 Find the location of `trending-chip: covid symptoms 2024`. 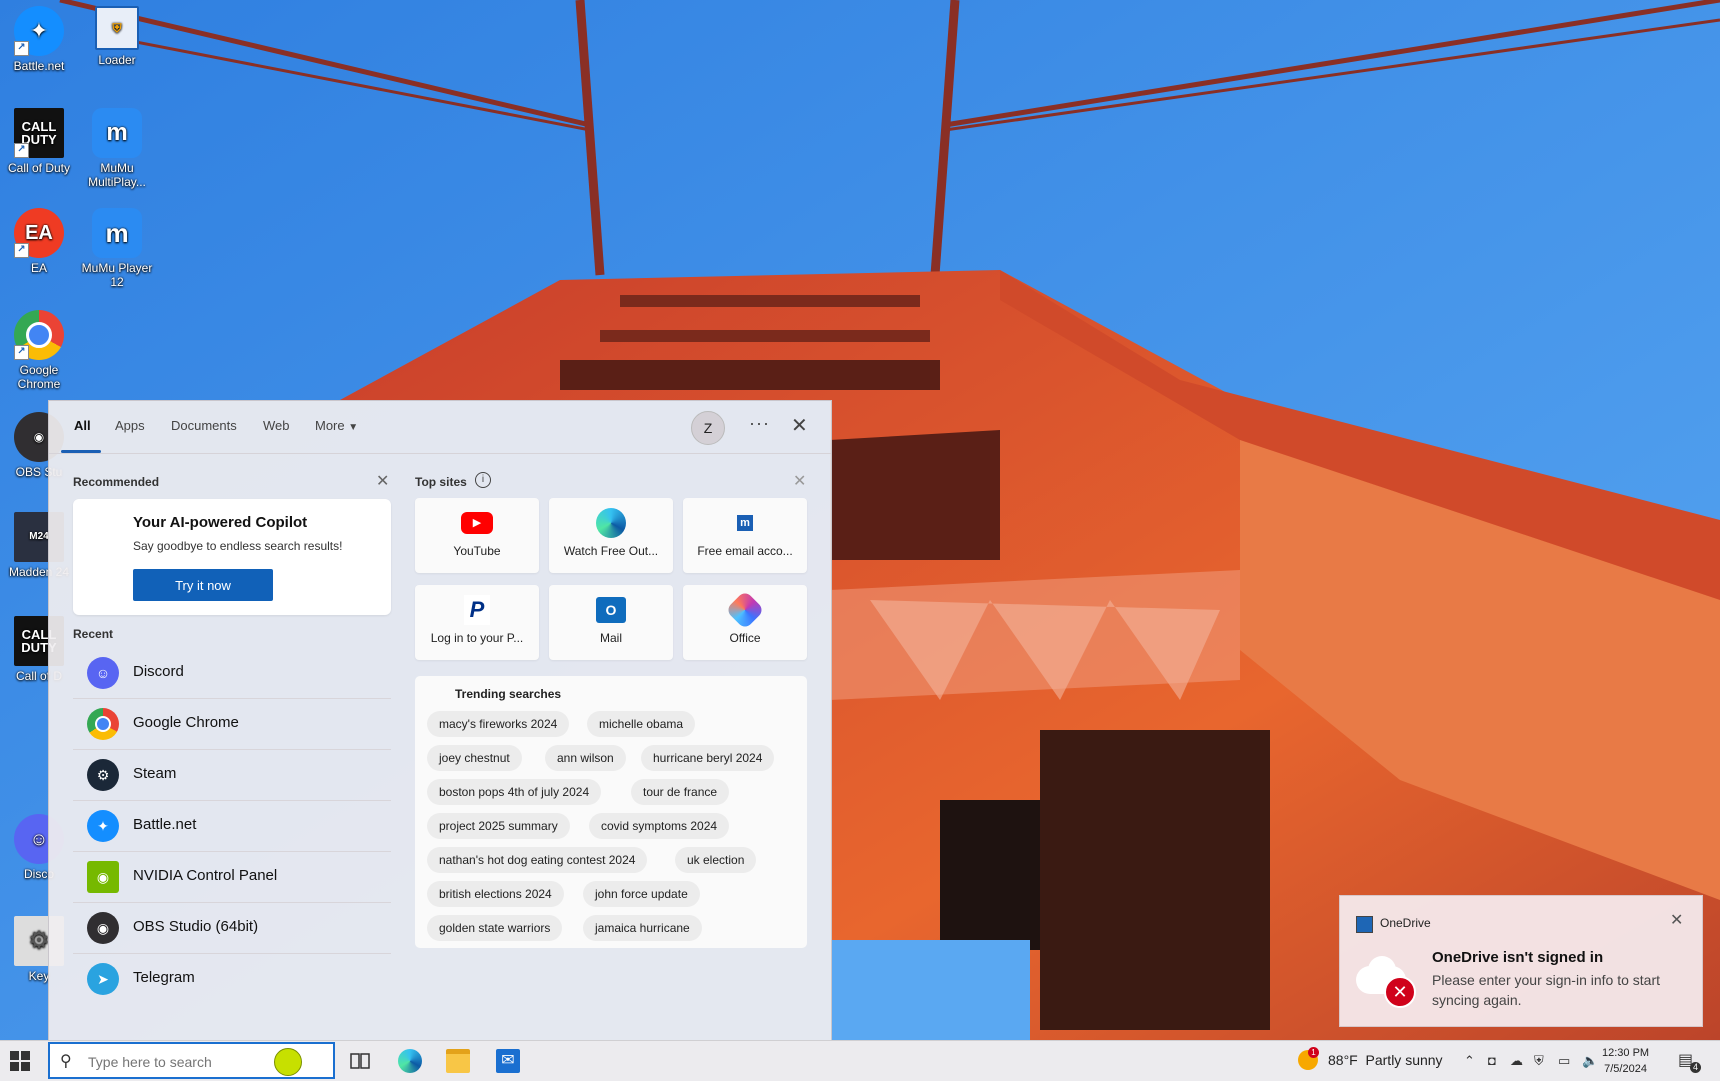

trending-chip: covid symptoms 2024 is located at coordinates (659, 826).